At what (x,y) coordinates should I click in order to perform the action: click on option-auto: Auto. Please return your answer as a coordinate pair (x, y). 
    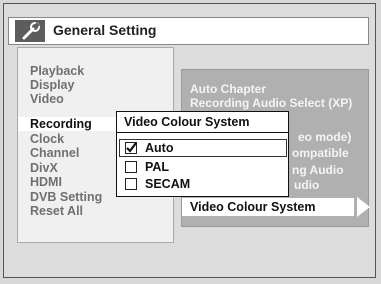
    Looking at the image, I should click on (203, 148).